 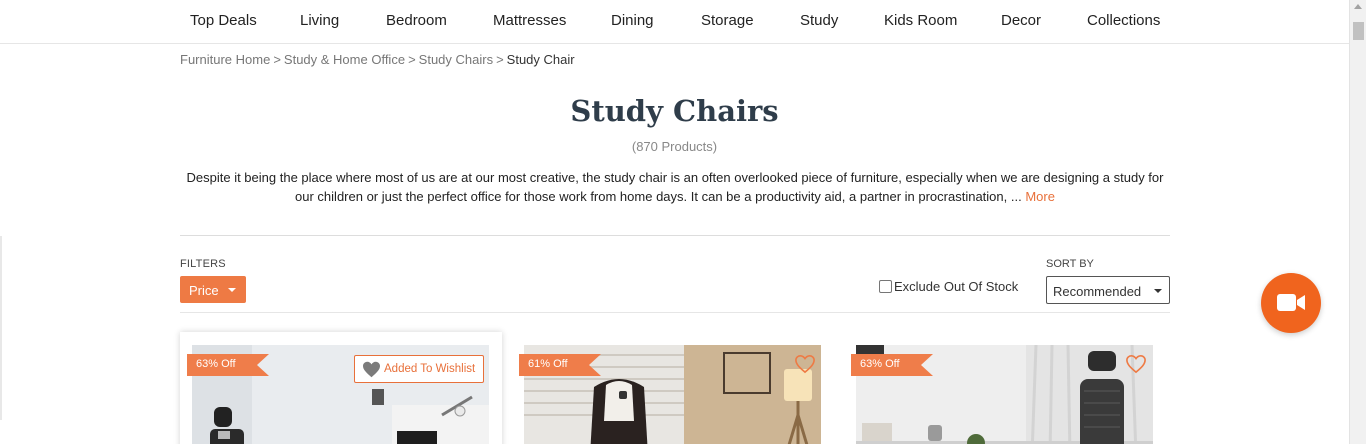 I want to click on sort-by-select: Recommended, so click(x=1108, y=290).